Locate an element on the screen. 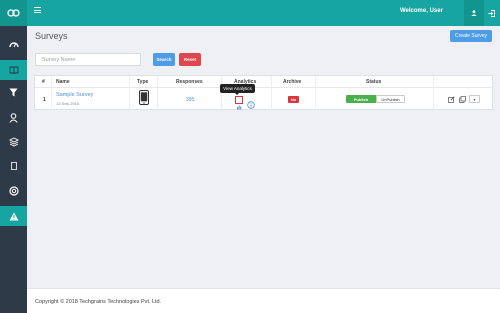 Image resolution: width=500 pixels, height=313 pixels. survey-name-link: Sample Survey is located at coordinates (74, 95).